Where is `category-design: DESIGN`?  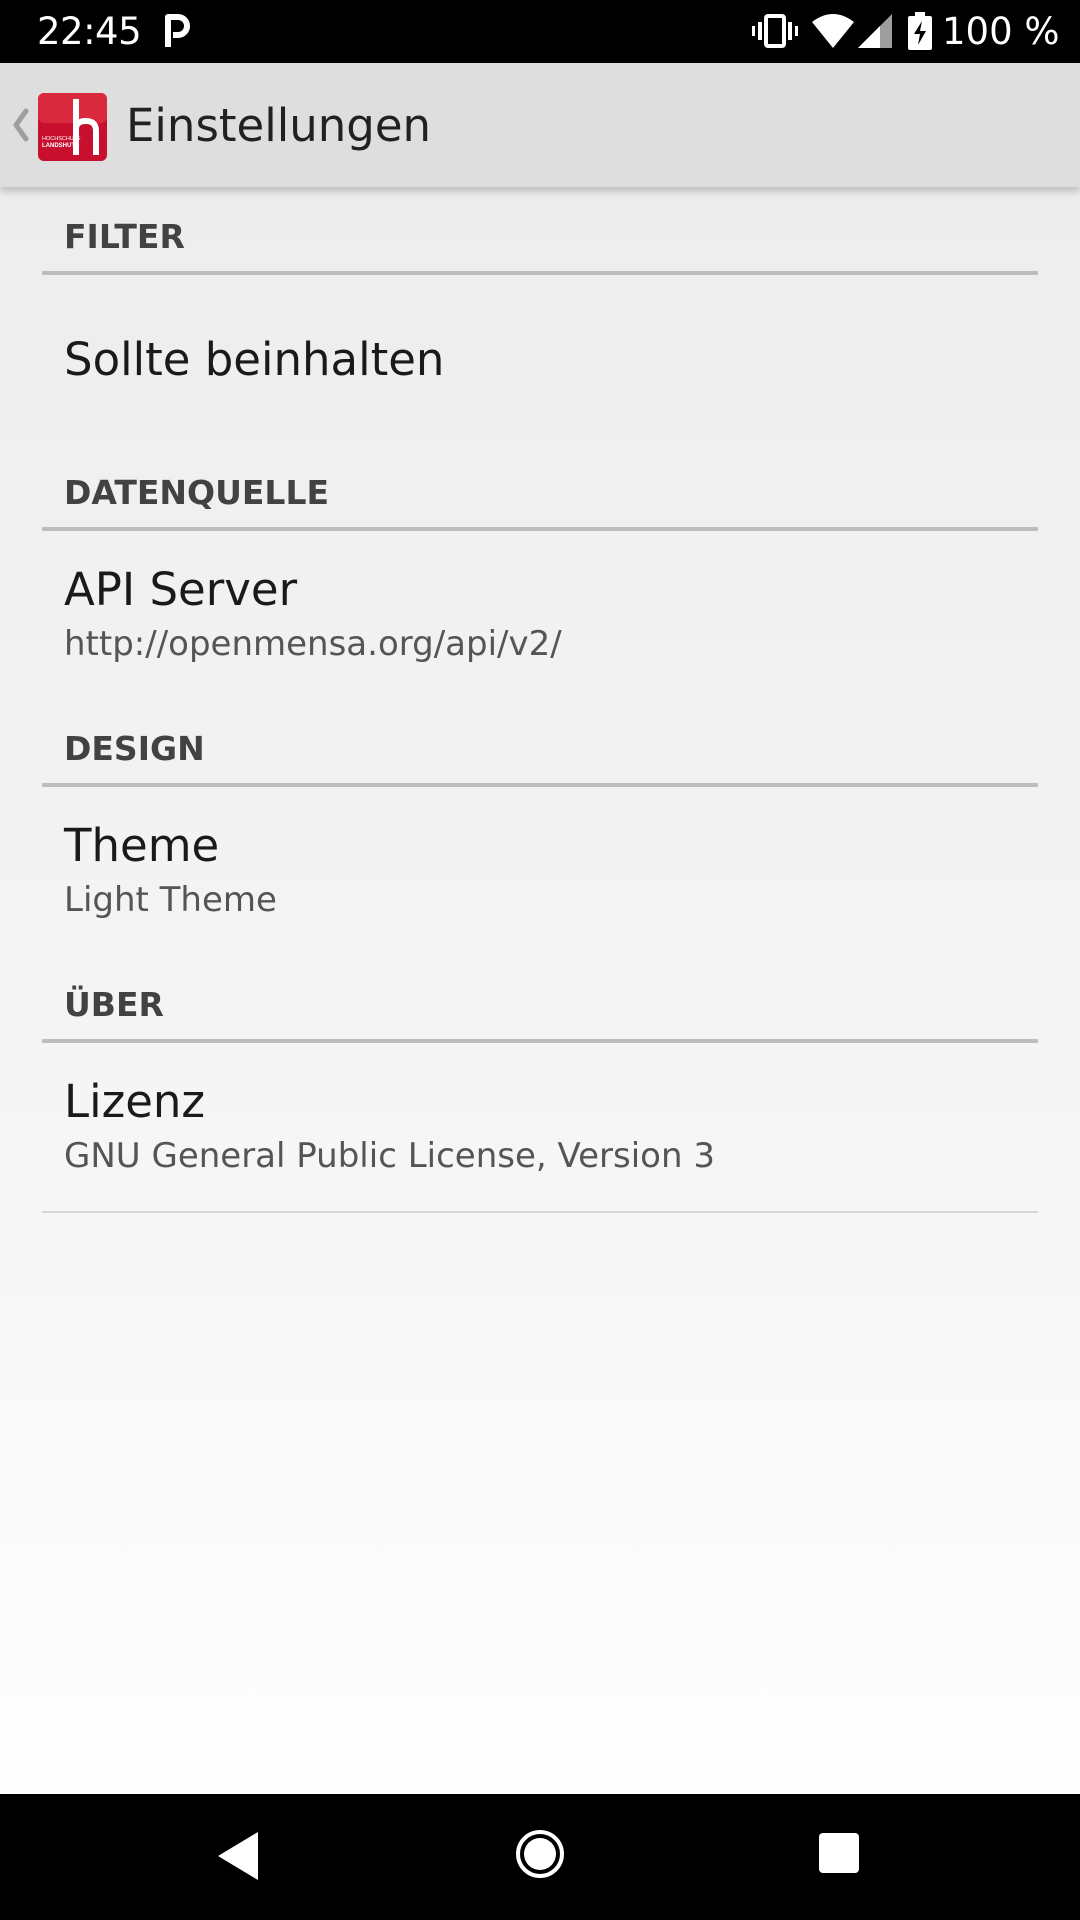 category-design: DESIGN is located at coordinates (540, 752).